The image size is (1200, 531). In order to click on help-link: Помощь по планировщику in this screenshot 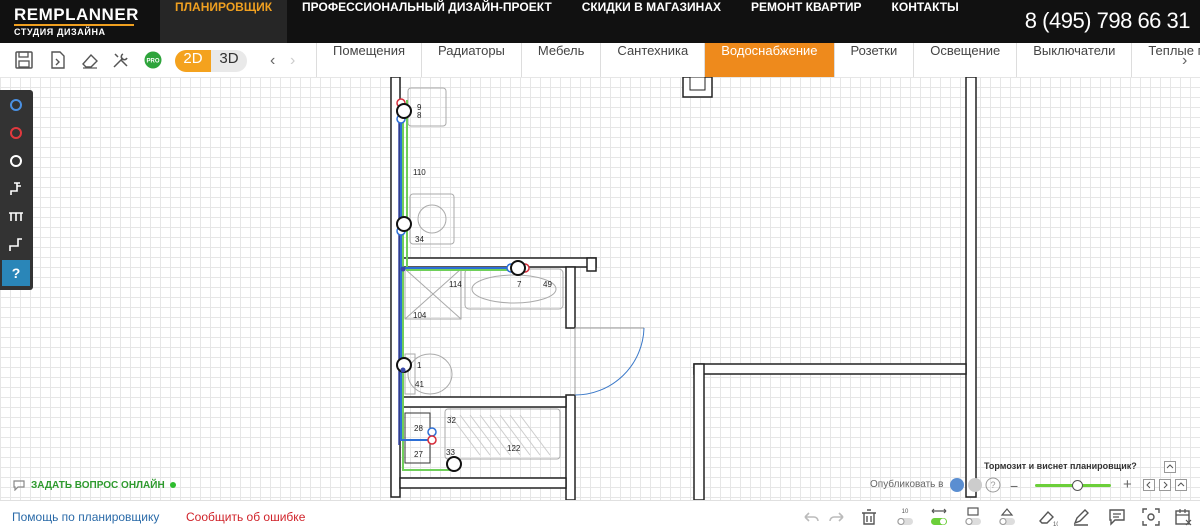, I will do `click(85, 517)`.